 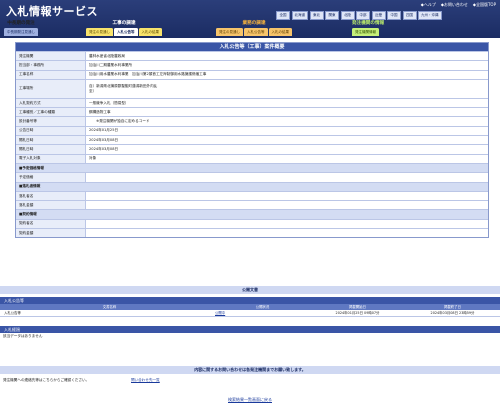 What do you see at coordinates (252, 223) in the screenshot?
I see `notice-row: 契約者名` at bounding box center [252, 223].